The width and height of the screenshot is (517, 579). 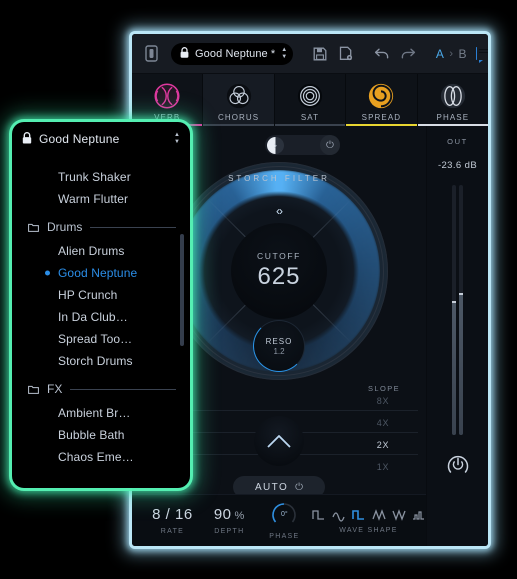 I want to click on list-item: Bubble Bath, so click(x=101, y=435).